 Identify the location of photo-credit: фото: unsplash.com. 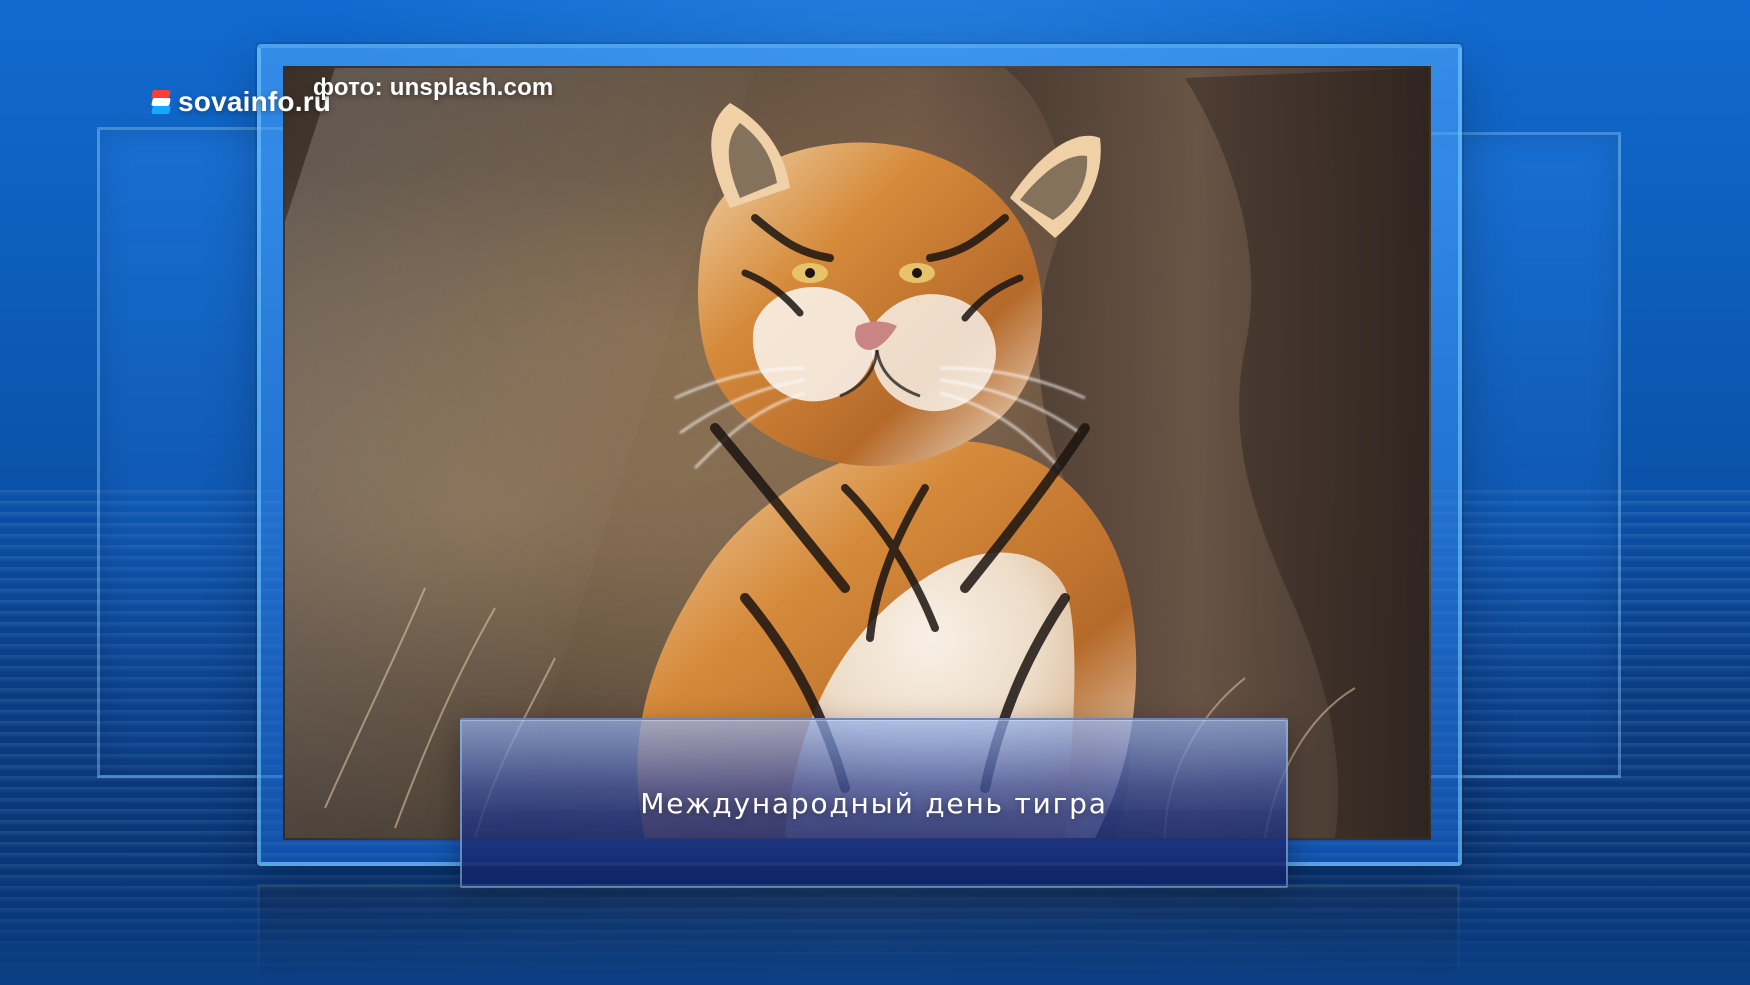
(433, 87).